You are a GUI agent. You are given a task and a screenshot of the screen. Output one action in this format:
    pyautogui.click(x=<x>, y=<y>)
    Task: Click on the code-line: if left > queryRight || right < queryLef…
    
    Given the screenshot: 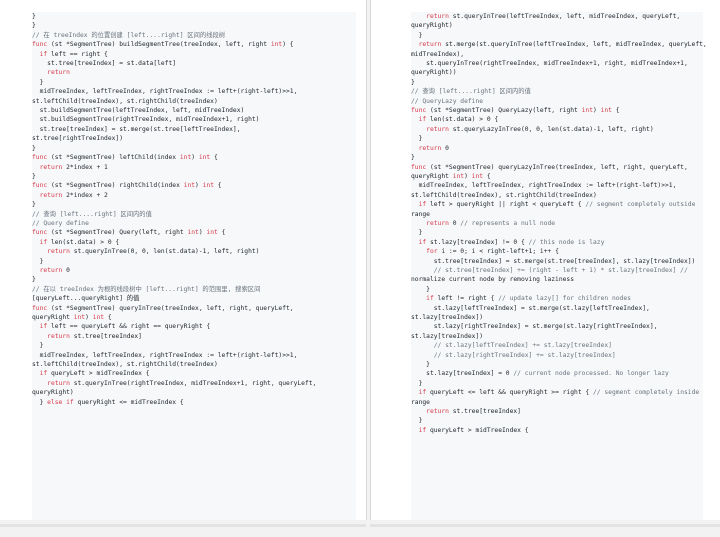 What is the action you would take?
    pyautogui.click(x=557, y=205)
    